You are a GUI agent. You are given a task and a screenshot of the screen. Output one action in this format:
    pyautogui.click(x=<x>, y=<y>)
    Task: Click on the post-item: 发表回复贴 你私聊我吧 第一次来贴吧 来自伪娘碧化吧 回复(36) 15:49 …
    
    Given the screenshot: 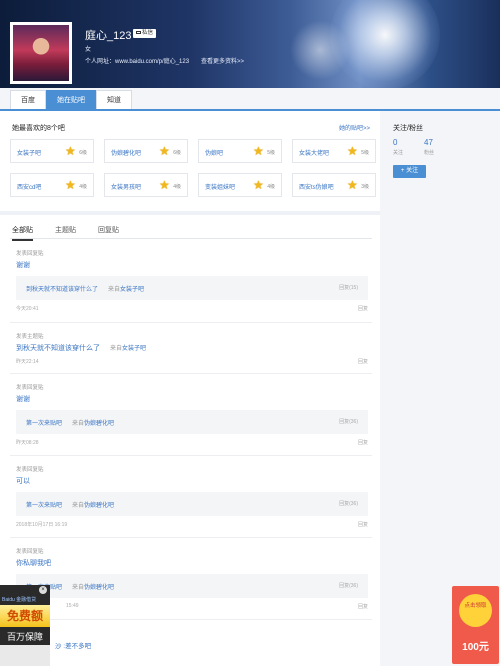 What is the action you would take?
    pyautogui.click(x=192, y=580)
    